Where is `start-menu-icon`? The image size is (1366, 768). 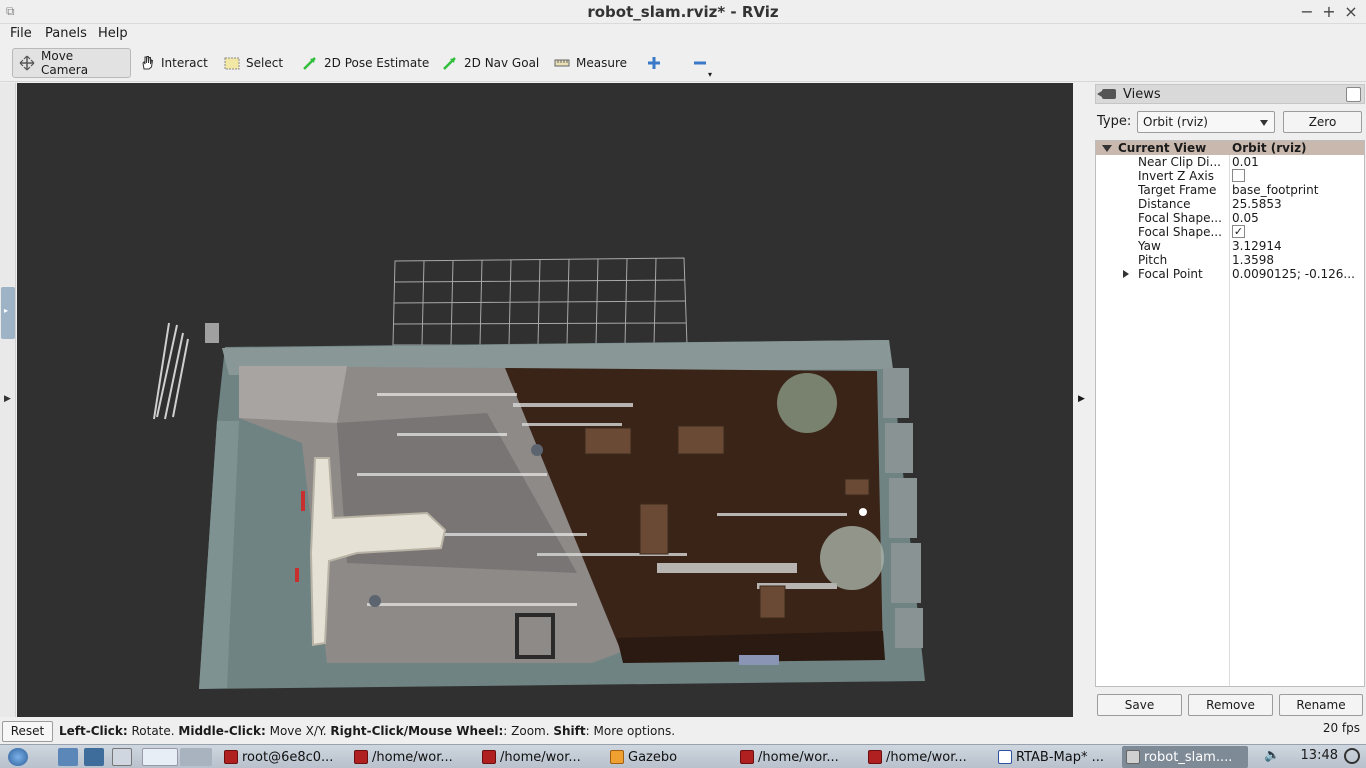
start-menu-icon is located at coordinates (18, 757).